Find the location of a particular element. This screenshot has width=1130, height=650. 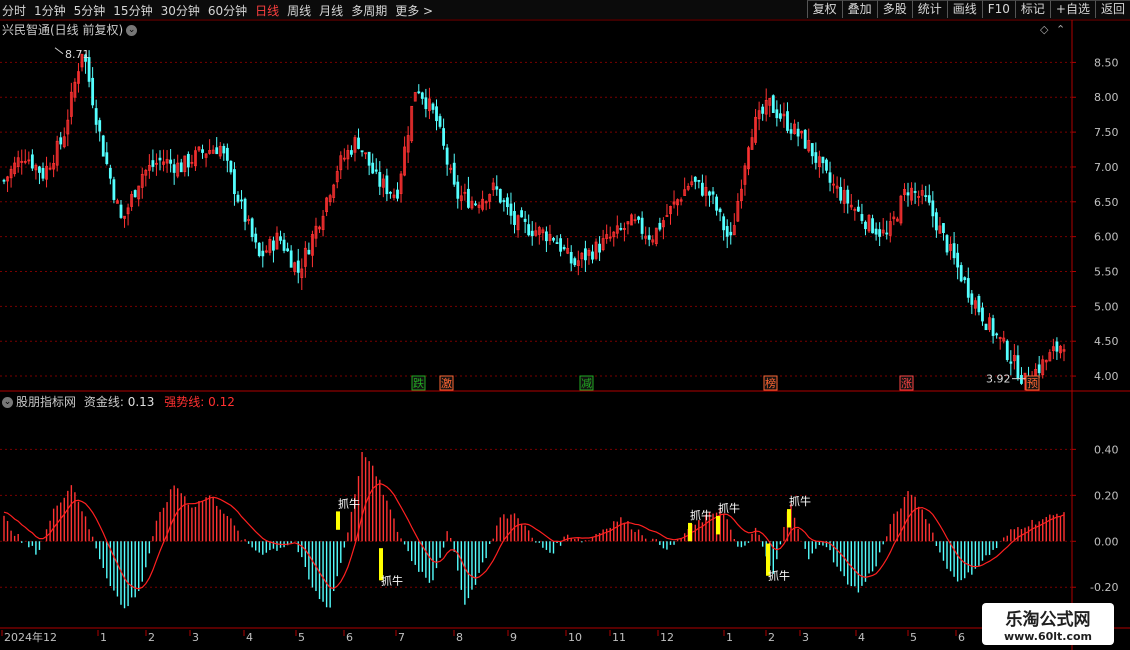

toolbar-button: 多股 is located at coordinates (894, 9).